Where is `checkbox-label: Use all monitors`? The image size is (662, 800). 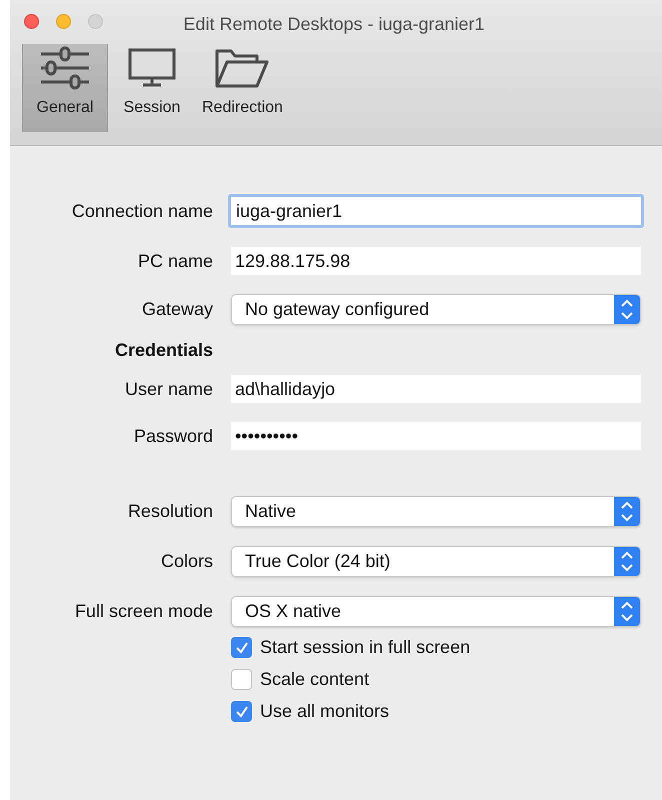
checkbox-label: Use all monitors is located at coordinates (325, 711).